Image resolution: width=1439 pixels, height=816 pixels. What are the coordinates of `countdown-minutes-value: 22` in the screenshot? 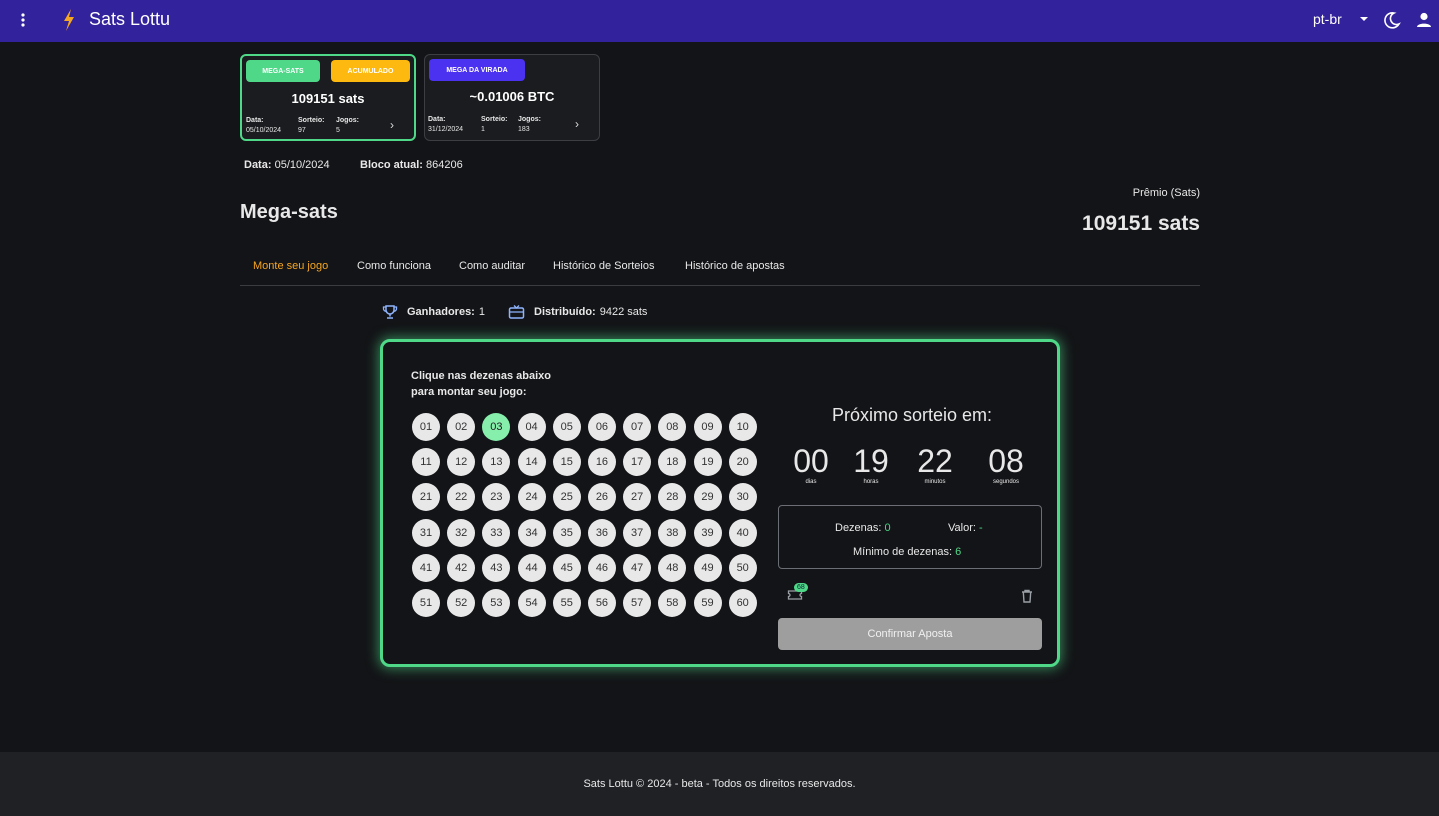 It's located at (935, 461).